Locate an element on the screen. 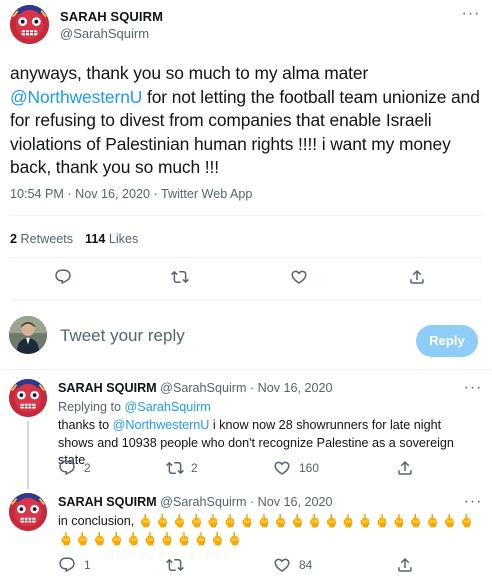  like-count: 160 is located at coordinates (309, 468).